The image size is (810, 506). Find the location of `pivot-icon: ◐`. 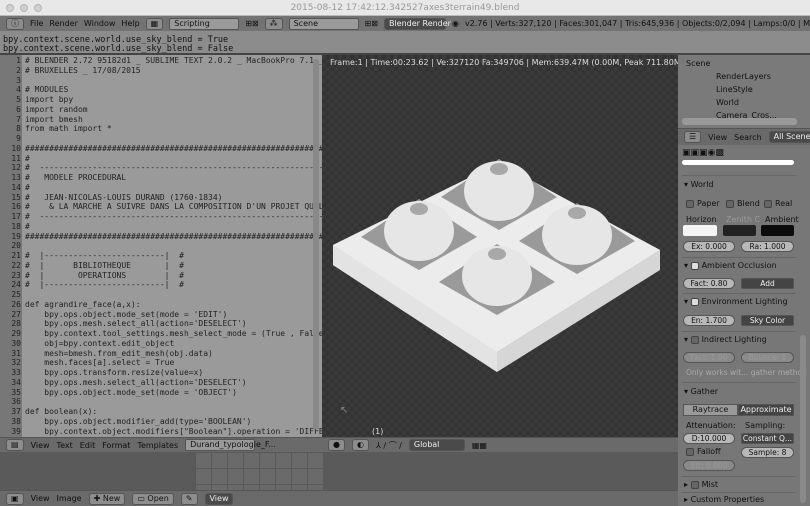

pivot-icon: ◐ is located at coordinates (360, 445).